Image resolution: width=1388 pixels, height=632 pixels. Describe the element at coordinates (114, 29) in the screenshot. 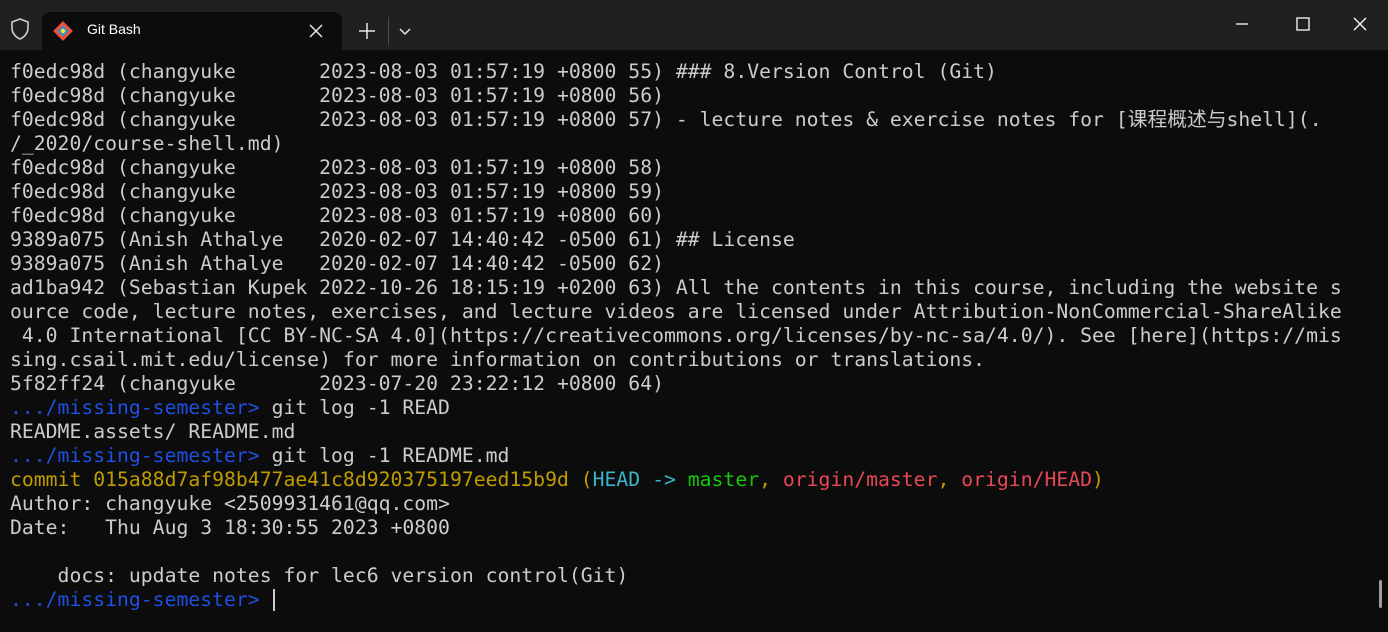

I see `tab-title: Git Bash` at that location.